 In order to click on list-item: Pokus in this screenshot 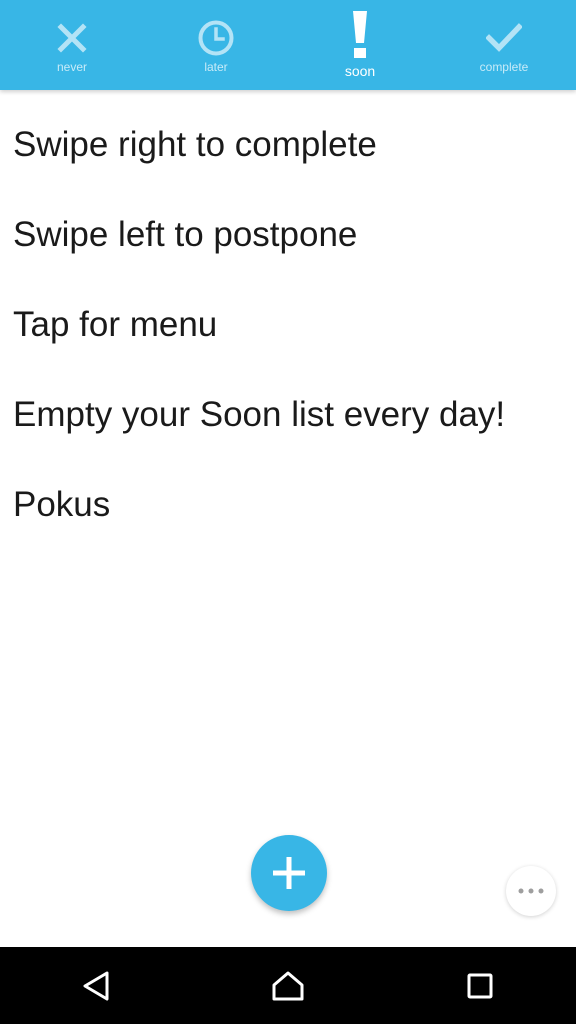, I will do `click(288, 505)`.